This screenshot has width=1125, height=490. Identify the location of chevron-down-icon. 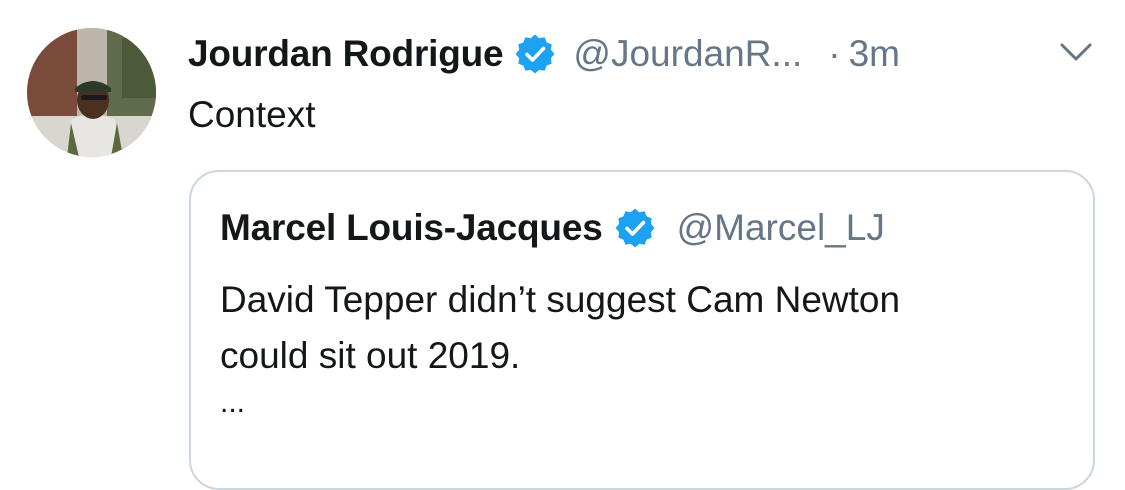
(1076, 52).